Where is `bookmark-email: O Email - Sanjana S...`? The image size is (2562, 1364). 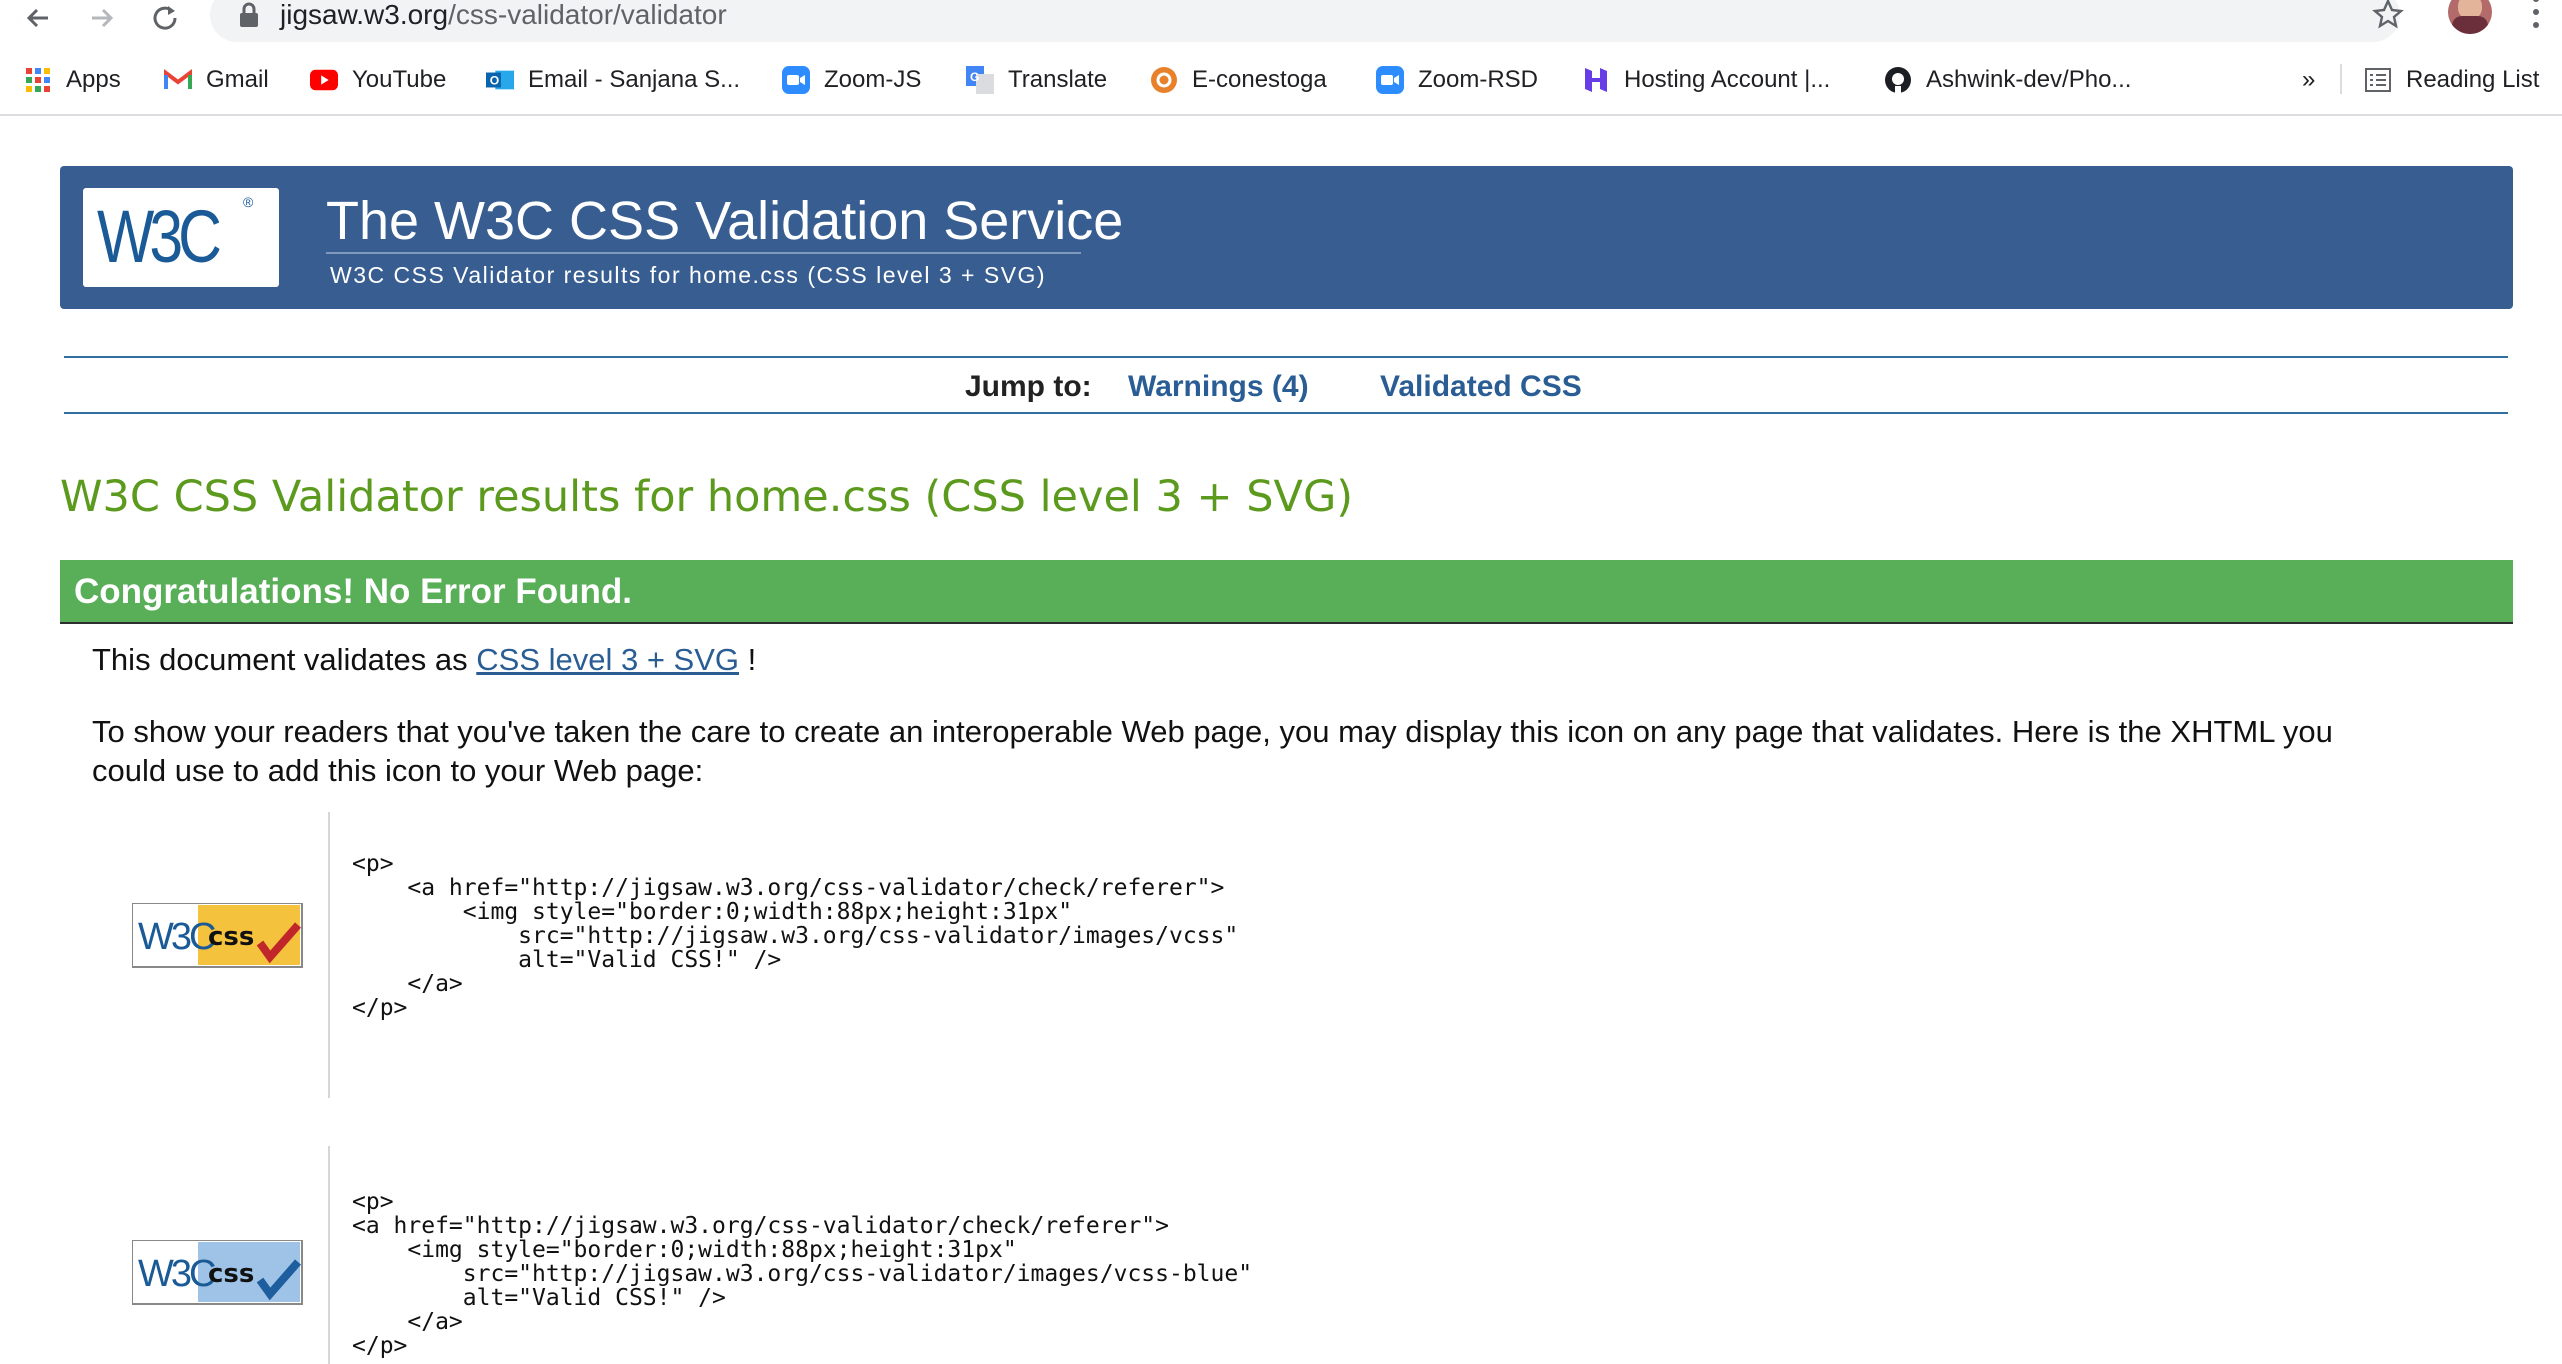
bookmark-email: O Email - Sanjana S... is located at coordinates (613, 80).